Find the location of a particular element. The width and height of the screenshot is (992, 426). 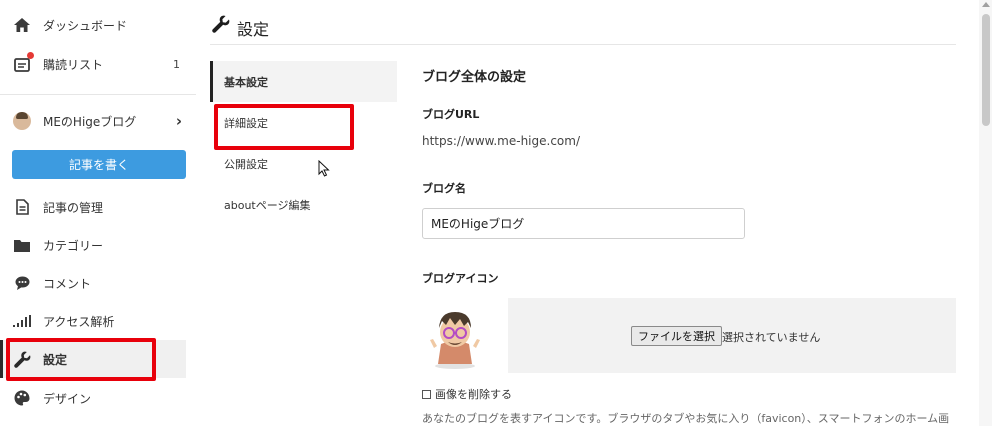

choose-file-button: ファイルを選択 is located at coordinates (676, 336).